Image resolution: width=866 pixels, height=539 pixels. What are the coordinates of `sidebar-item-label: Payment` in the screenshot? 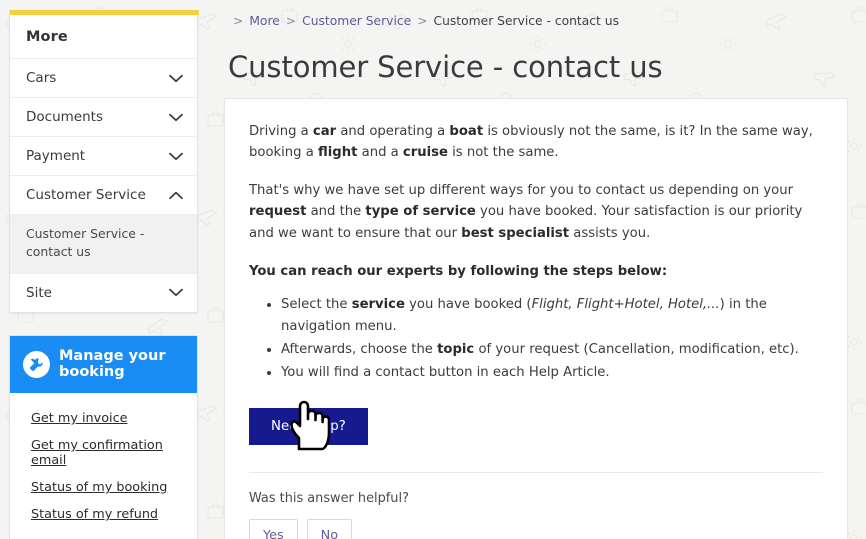 It's located at (56, 156).